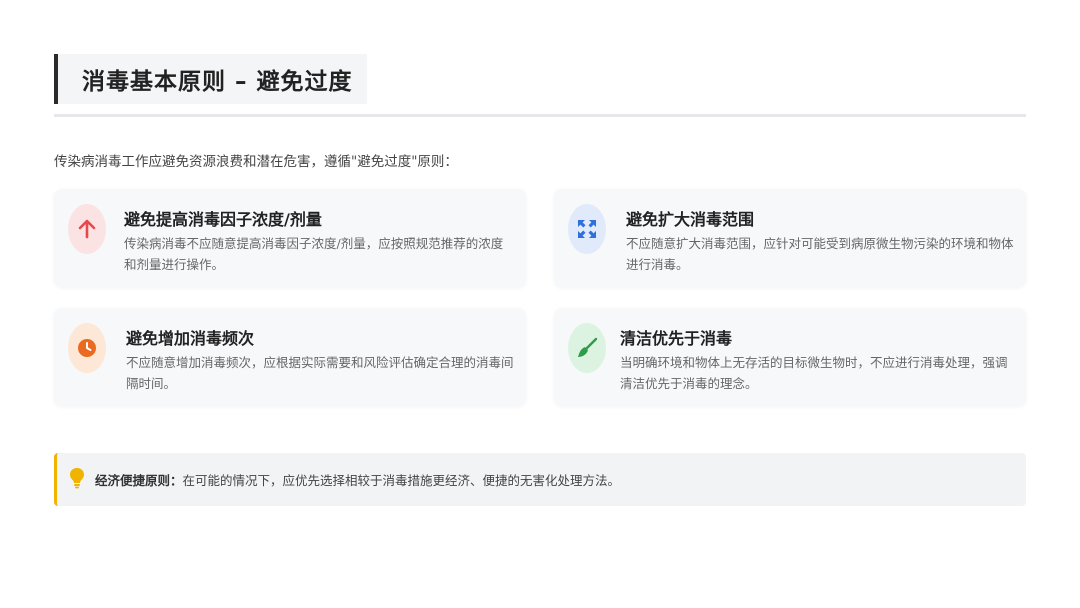 This screenshot has width=1080, height=608. I want to click on card-description: 不应随意扩大消毒范围，应针对可能受到病原微生物污染的环境和物体进行消毒。, so click(820, 254).